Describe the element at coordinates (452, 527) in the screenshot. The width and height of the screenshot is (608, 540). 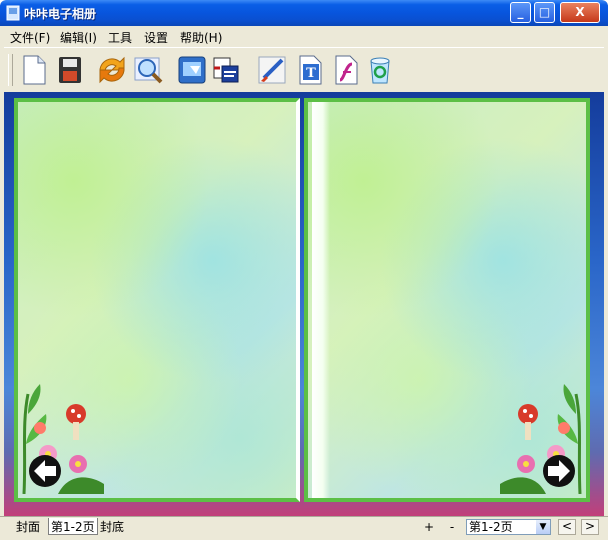
I see `zoom-out-button: -` at that location.